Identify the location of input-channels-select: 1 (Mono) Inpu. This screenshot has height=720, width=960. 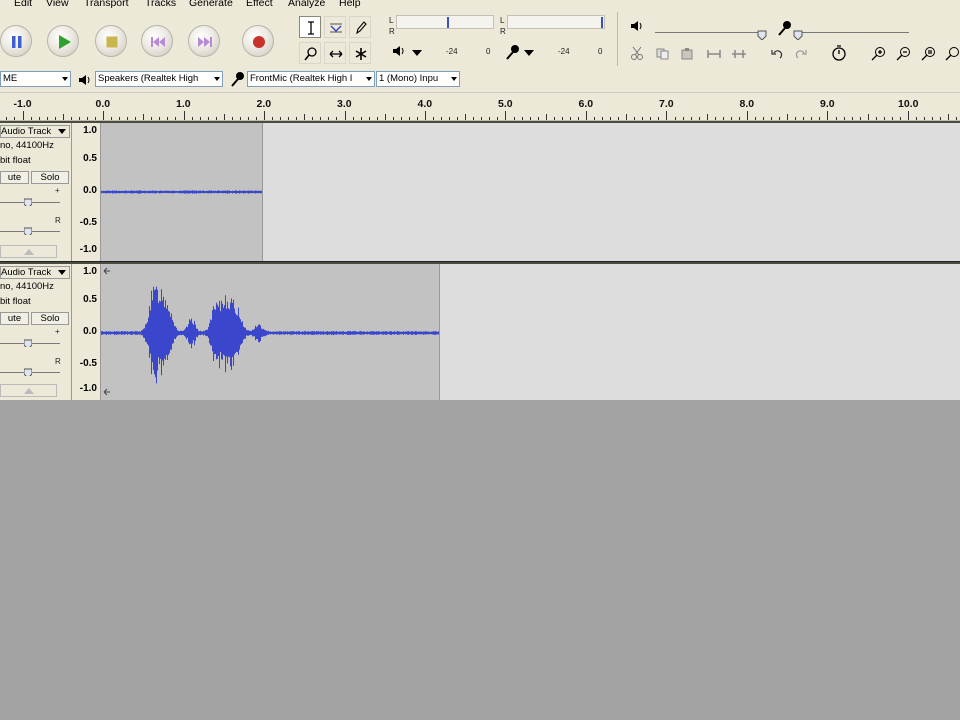
(418, 79).